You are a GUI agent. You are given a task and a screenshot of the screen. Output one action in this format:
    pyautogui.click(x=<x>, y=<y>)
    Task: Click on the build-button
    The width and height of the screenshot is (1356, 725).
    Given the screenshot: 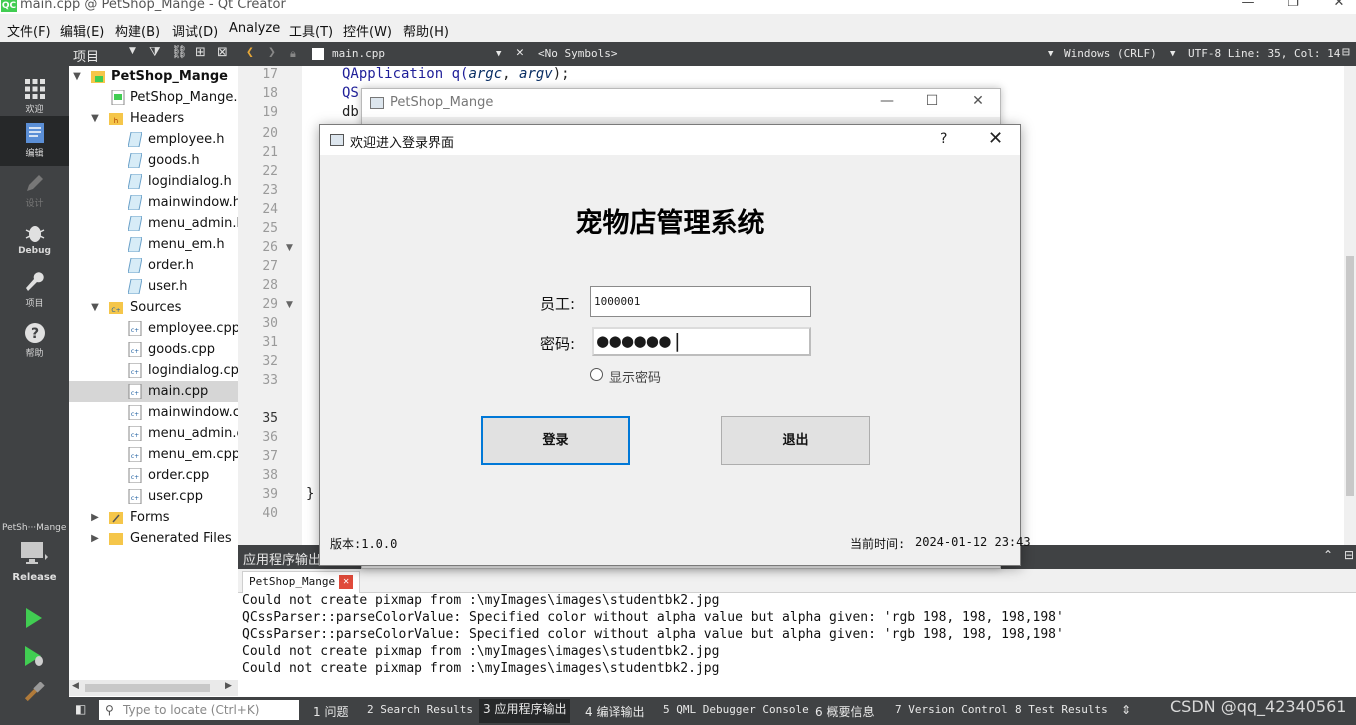 What is the action you would take?
    pyautogui.click(x=34, y=693)
    